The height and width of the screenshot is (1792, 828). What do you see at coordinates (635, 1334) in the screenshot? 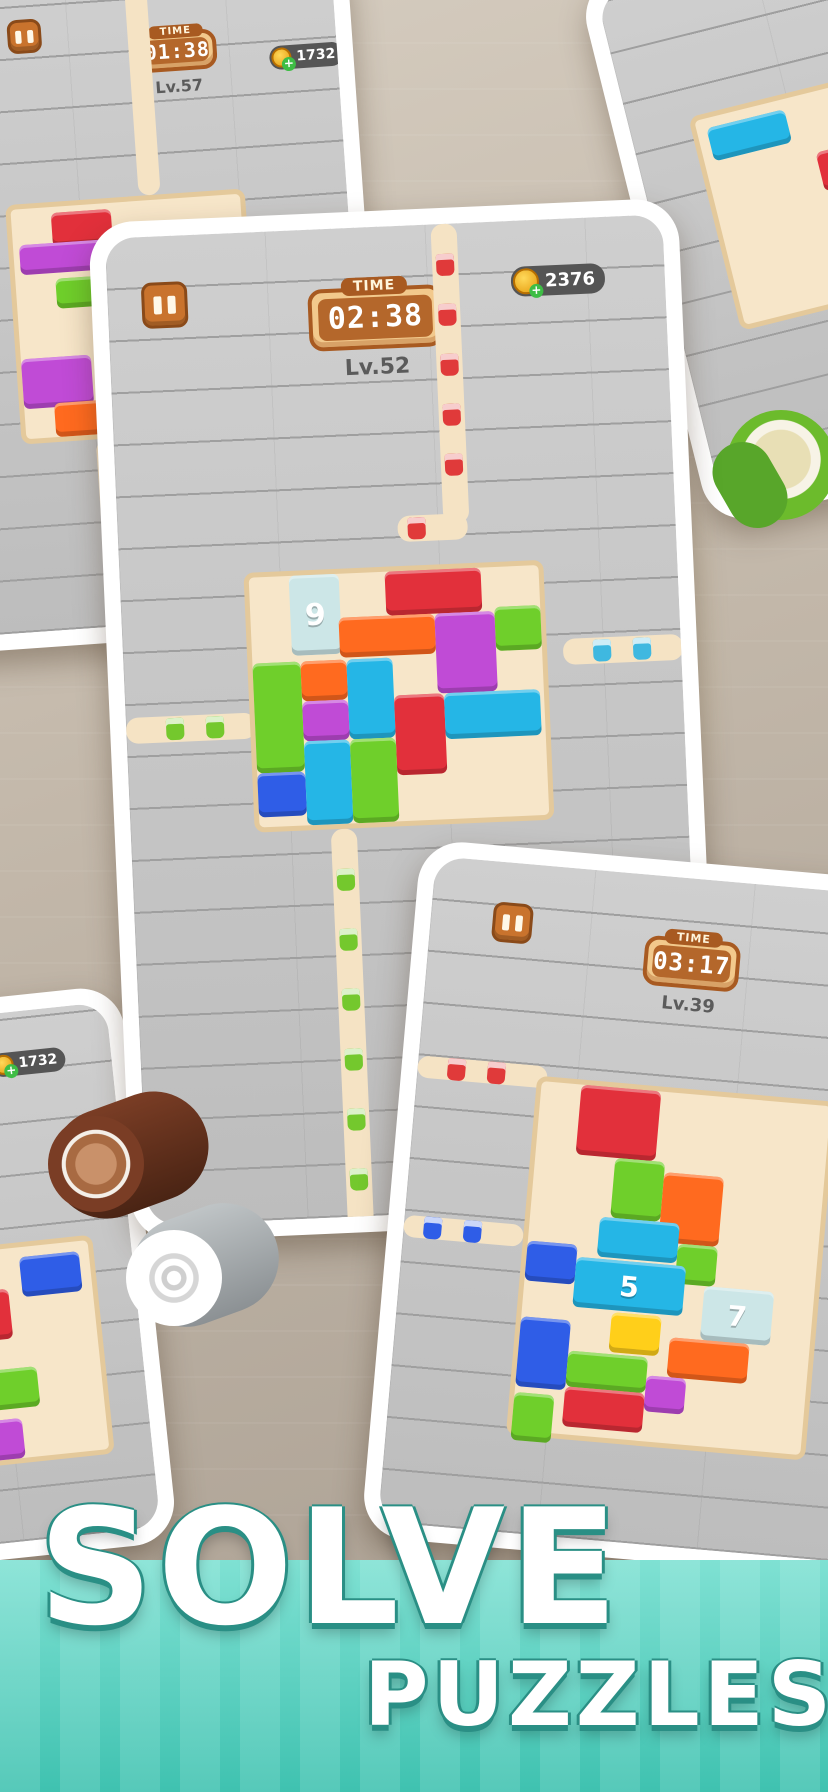
I see `block-yellow` at bounding box center [635, 1334].